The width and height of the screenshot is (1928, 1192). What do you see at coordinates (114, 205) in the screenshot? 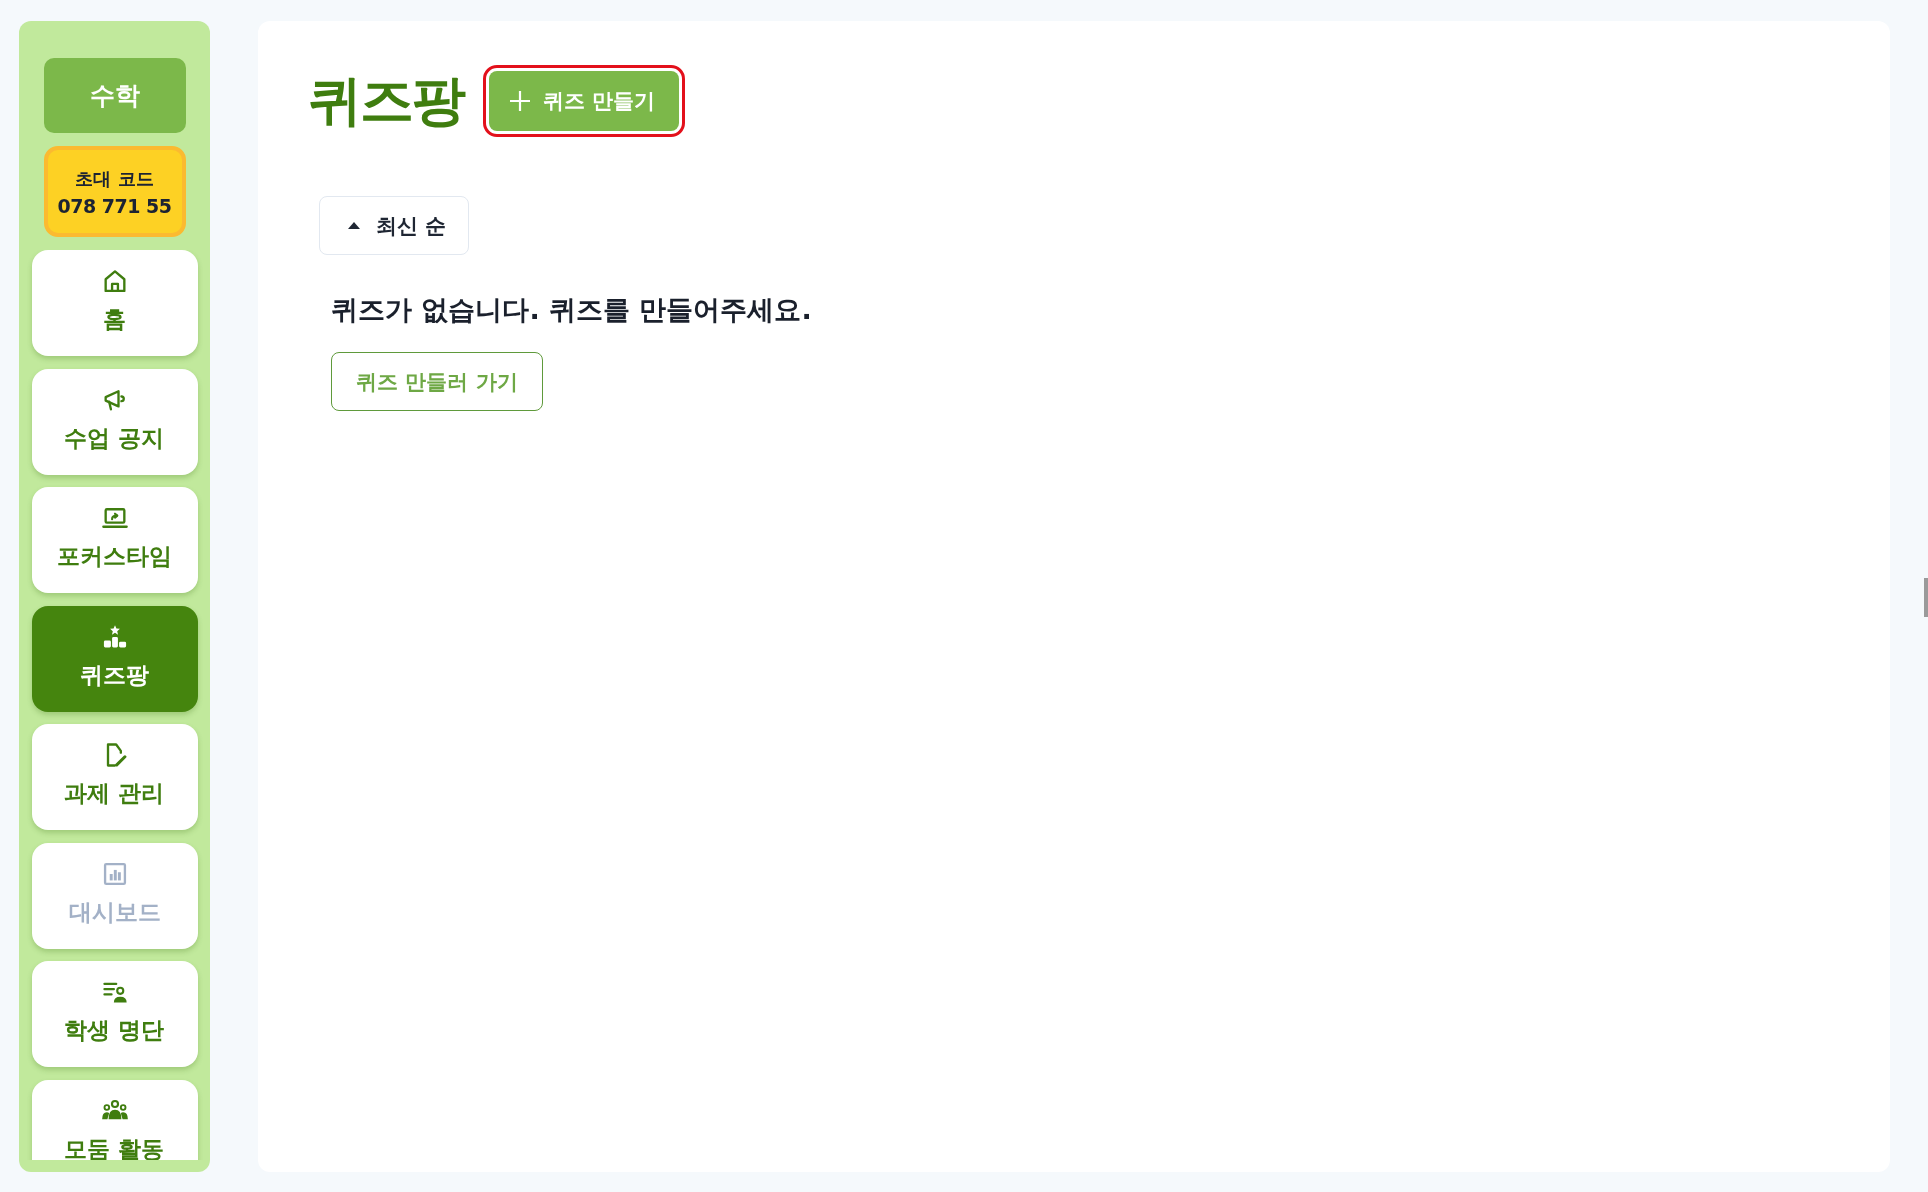
I see `invite-code: 078 771 55` at bounding box center [114, 205].